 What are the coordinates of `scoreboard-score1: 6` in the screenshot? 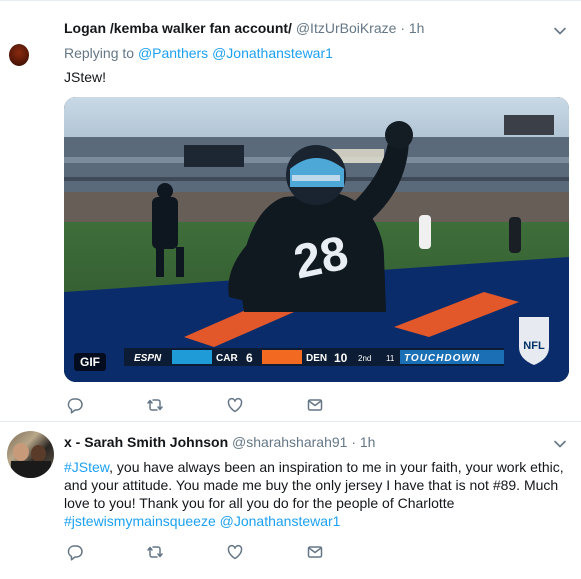 It's located at (249, 358).